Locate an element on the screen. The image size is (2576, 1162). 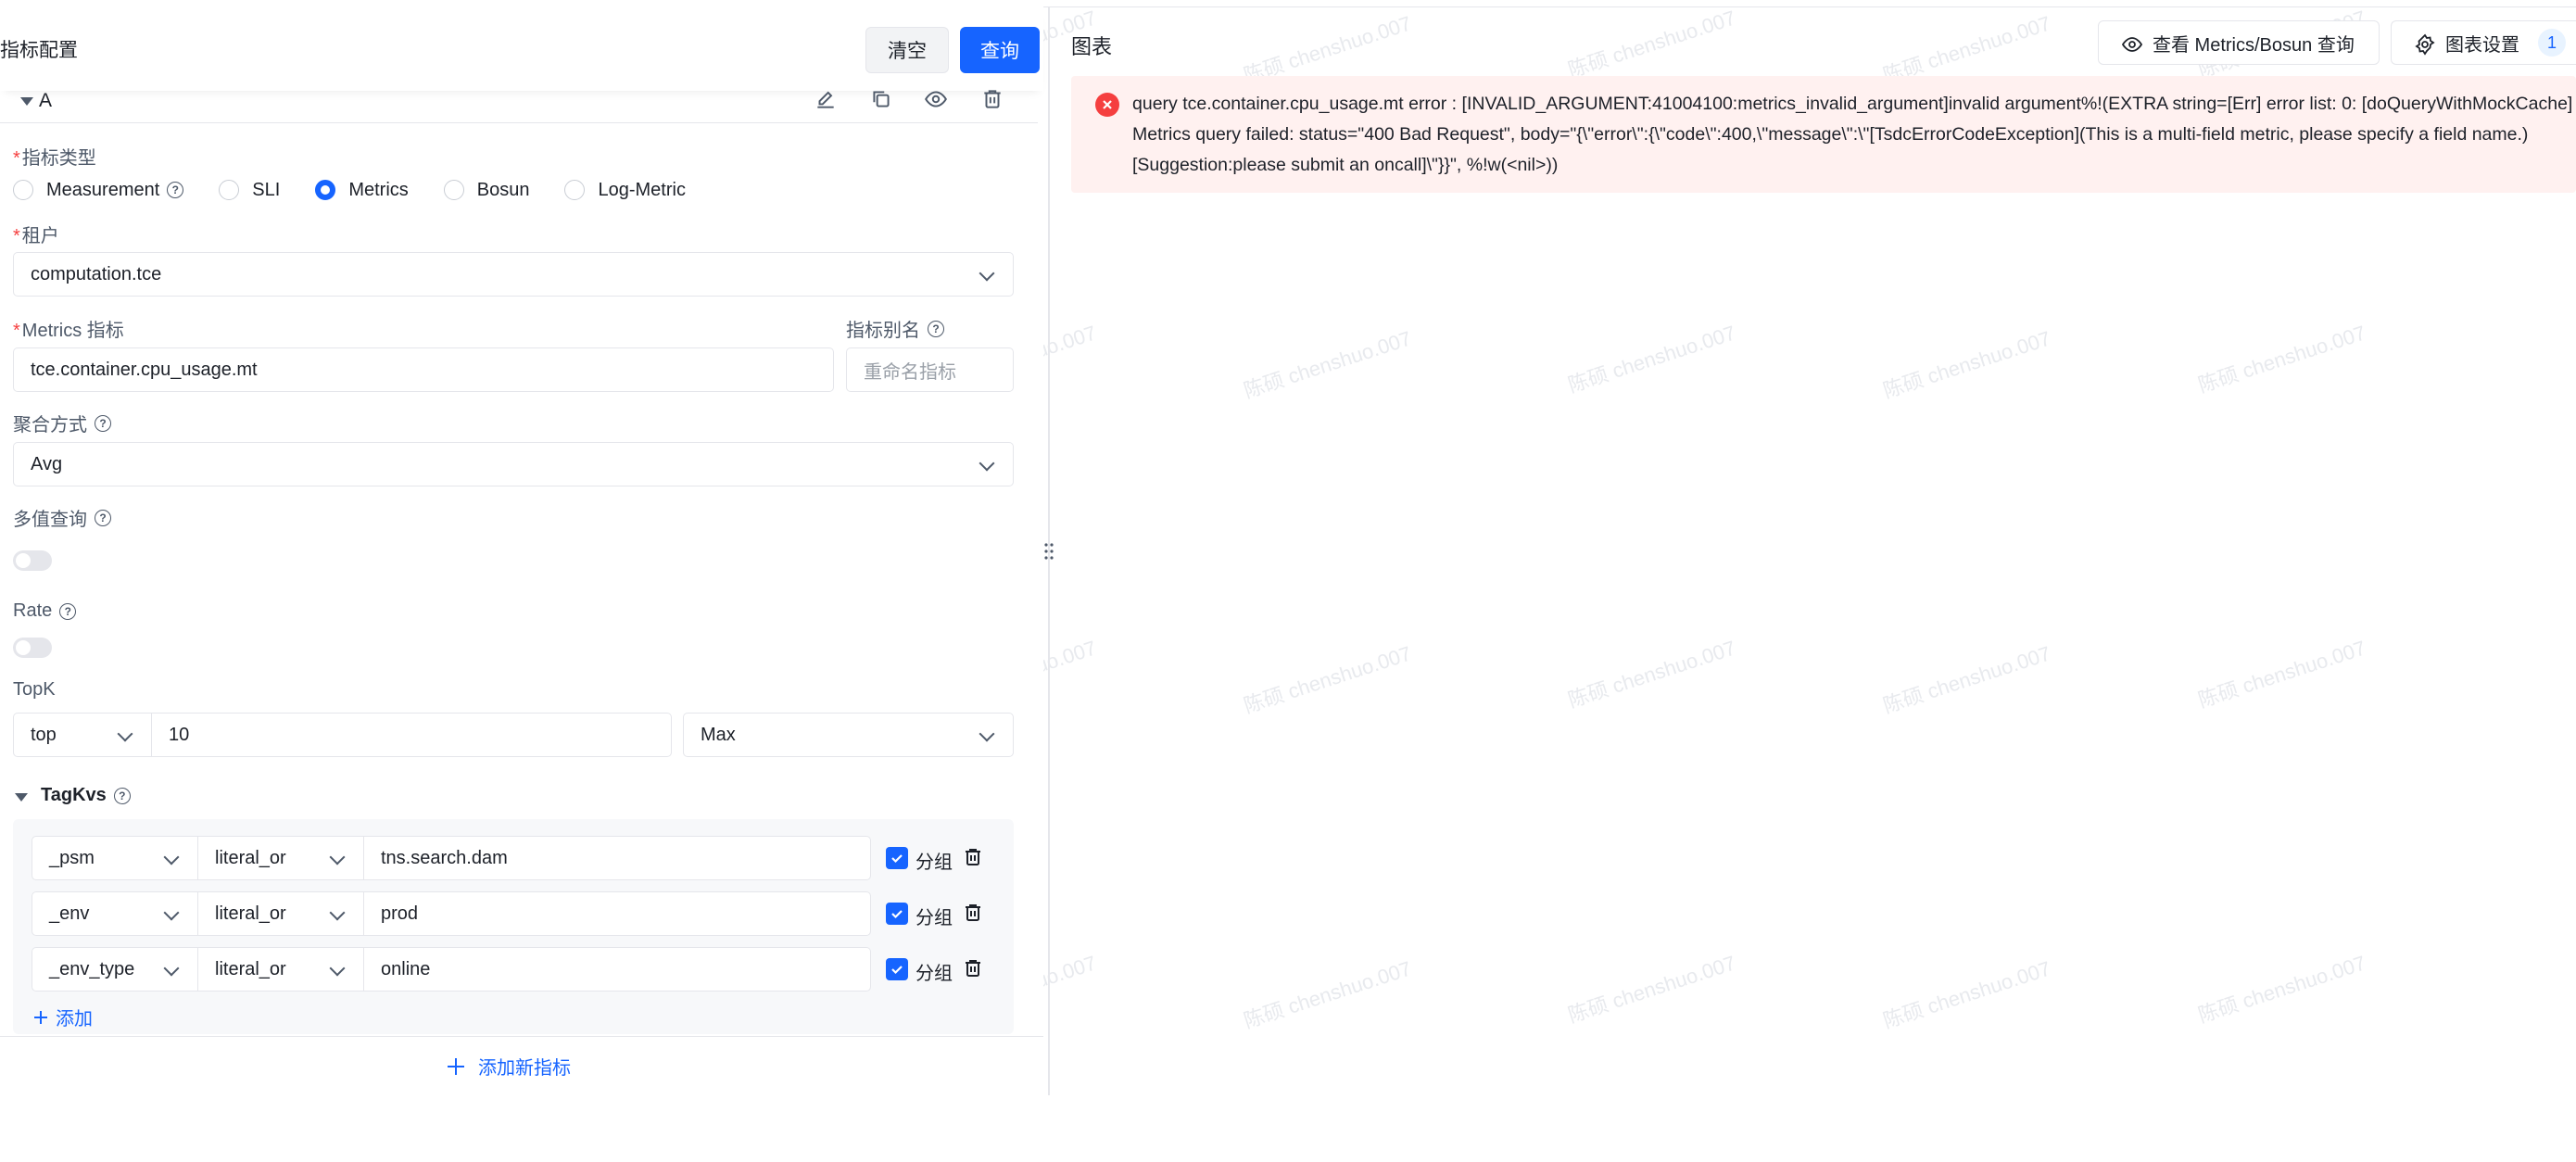
multi-value-label: 多值查询? is located at coordinates (62, 517).